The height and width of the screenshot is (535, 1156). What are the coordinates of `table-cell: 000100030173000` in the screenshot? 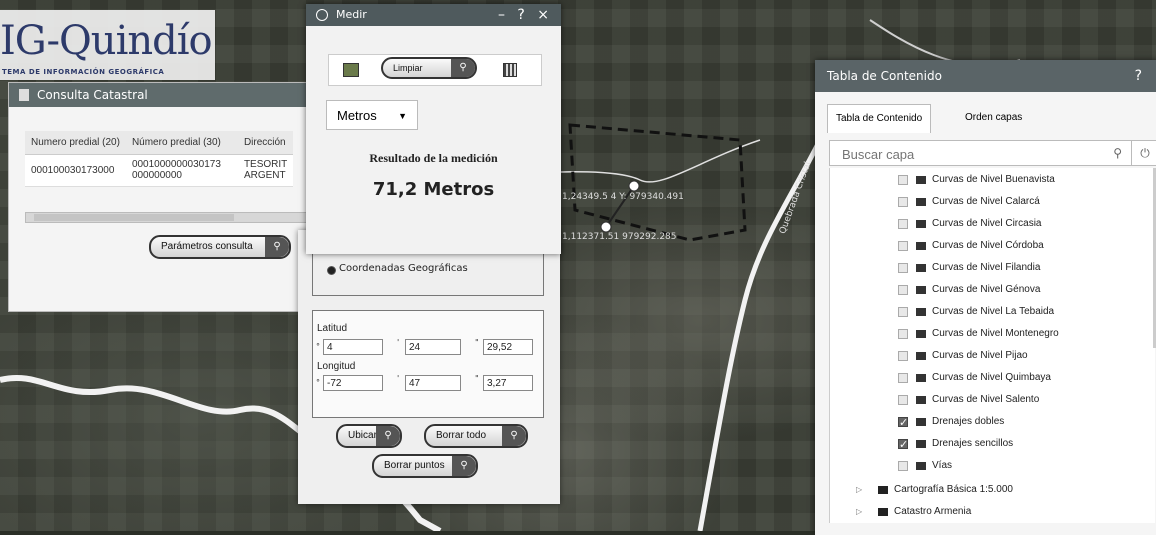 It's located at (75, 170).